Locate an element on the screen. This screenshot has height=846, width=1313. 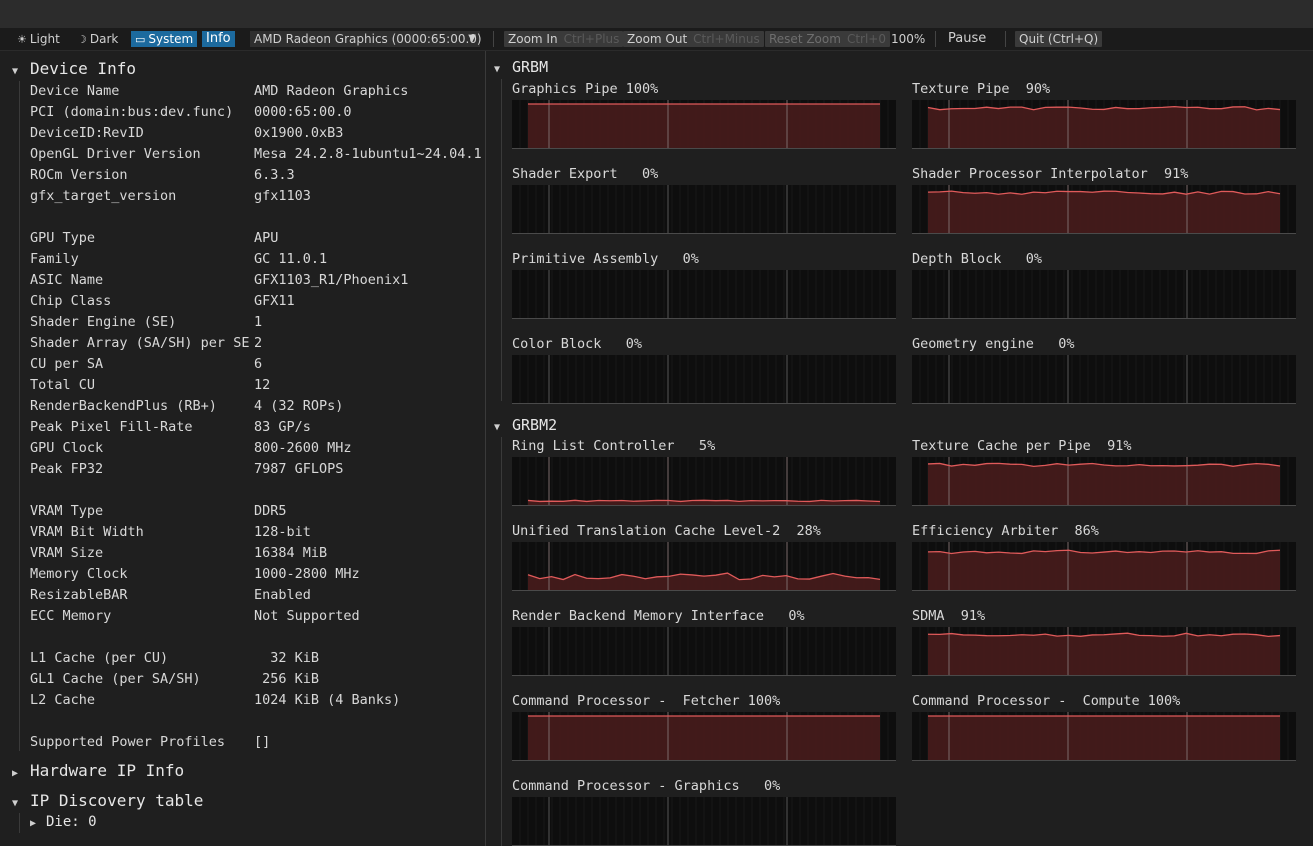
chevron-down-icon: ▼ is located at coordinates (472, 38).